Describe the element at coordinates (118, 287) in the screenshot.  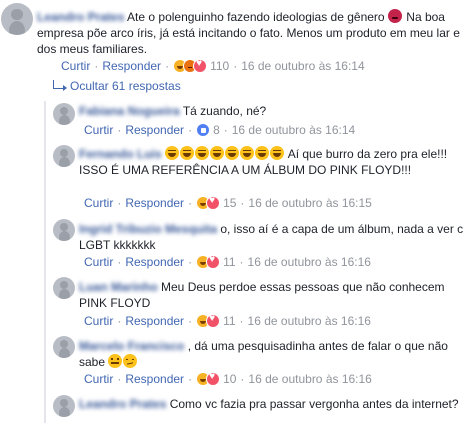
I see `reply-author: Luan Marinho` at that location.